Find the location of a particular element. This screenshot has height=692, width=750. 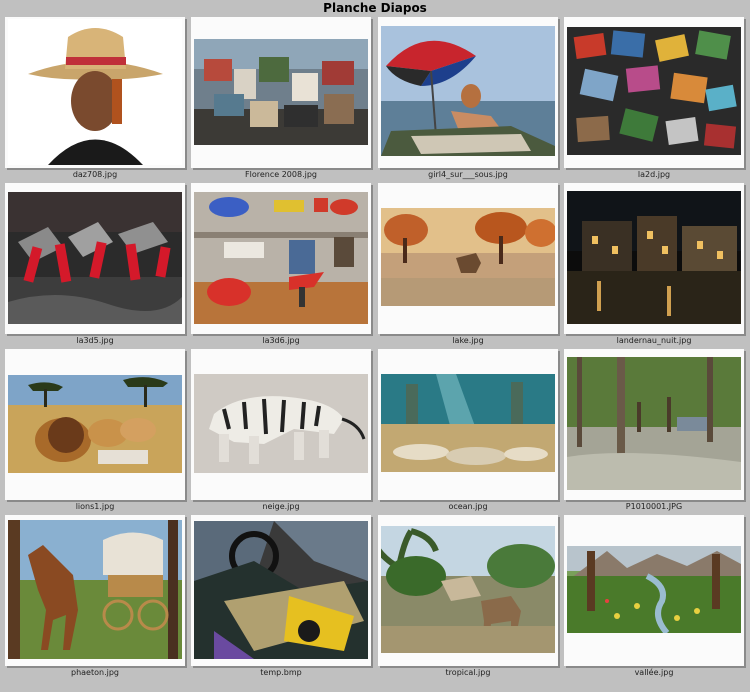

thumbnail-tile: Florence 2008.jpg is located at coordinates (281, 98).